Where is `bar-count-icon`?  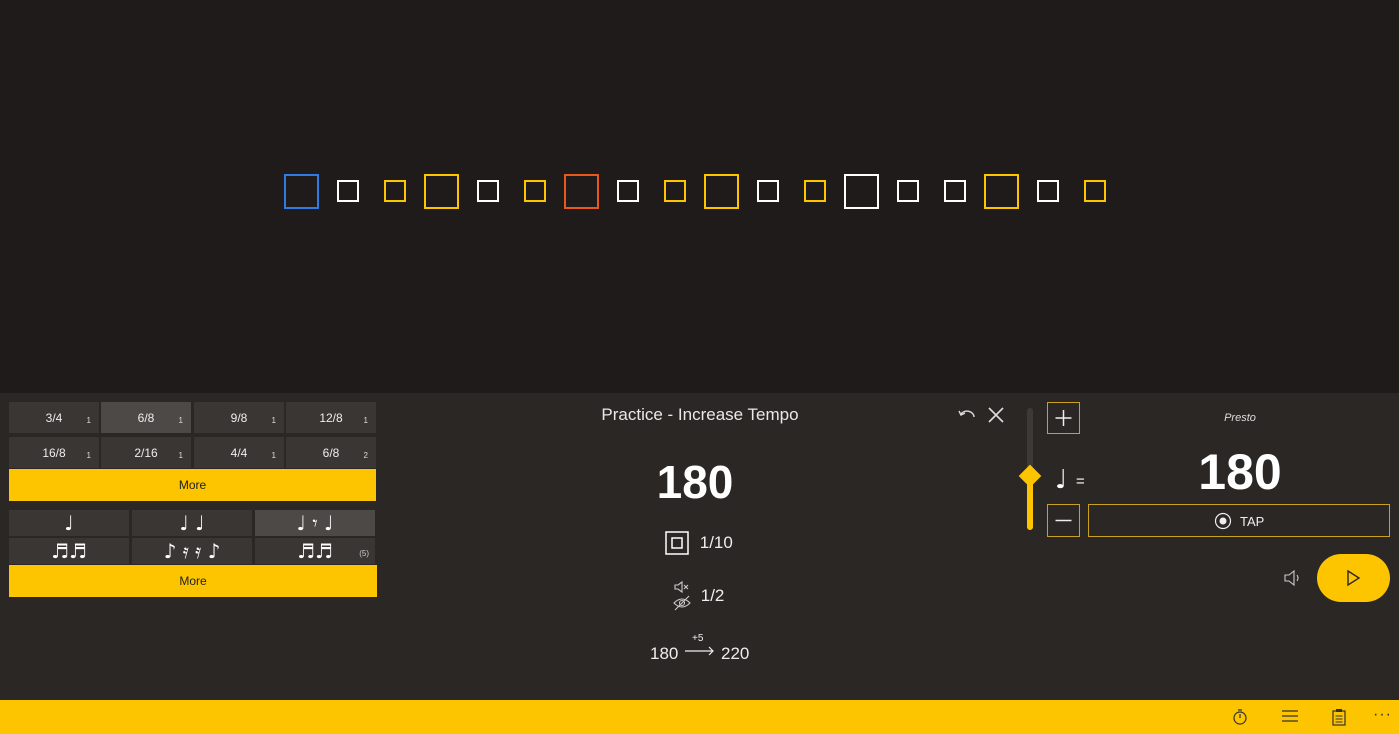
bar-count-icon is located at coordinates (677, 543).